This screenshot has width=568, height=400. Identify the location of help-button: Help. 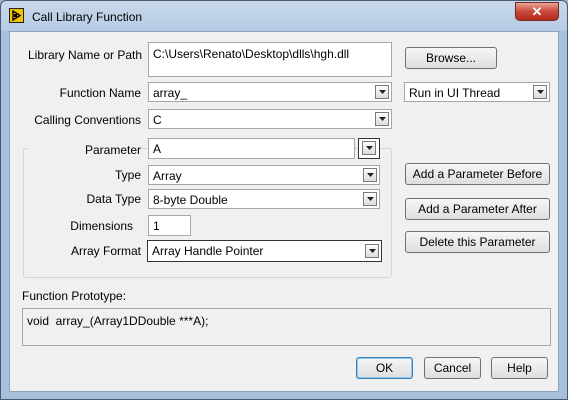
(519, 368).